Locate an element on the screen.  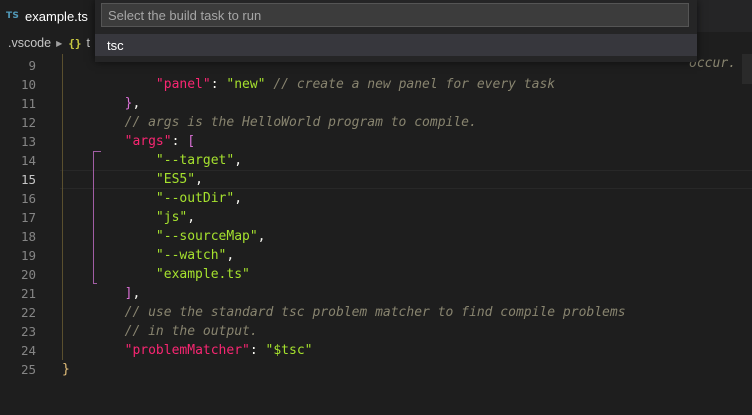
chevron-right-icon: ▶ is located at coordinates (59, 43).